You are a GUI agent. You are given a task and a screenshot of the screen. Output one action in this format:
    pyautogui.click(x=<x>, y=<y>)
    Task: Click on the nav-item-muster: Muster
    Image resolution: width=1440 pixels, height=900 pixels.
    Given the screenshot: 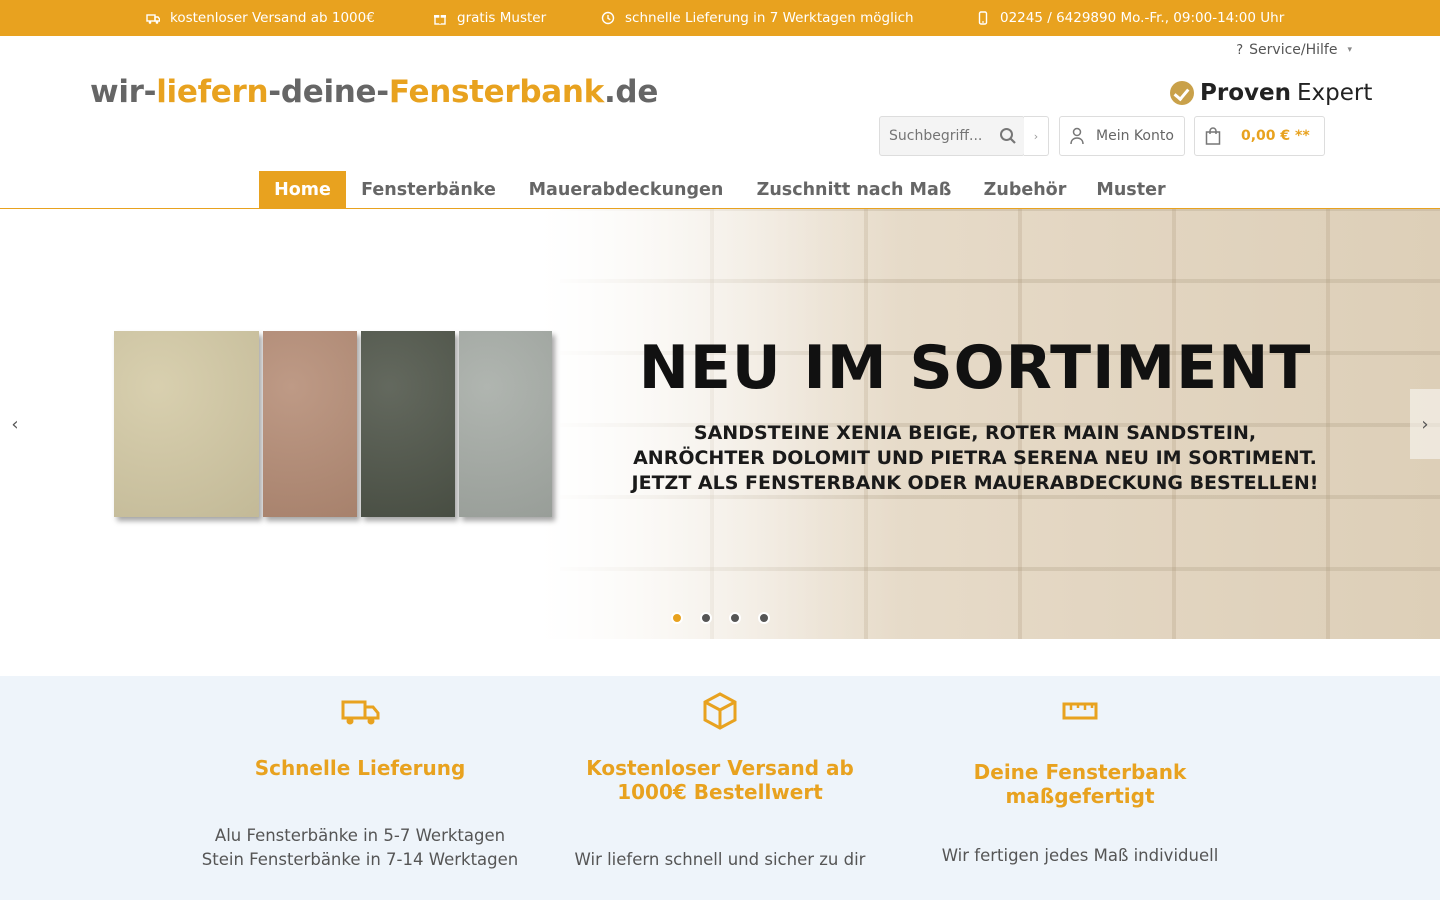 What is the action you would take?
    pyautogui.click(x=1131, y=189)
    